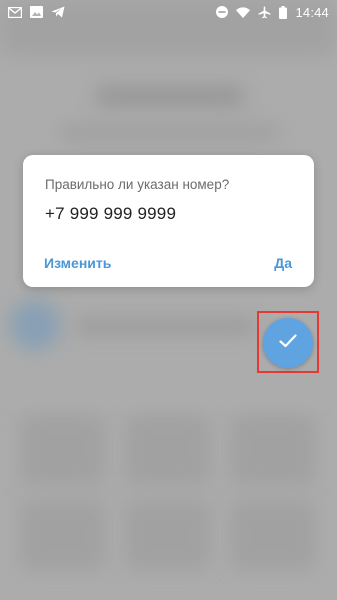 Image resolution: width=337 pixels, height=600 pixels. What do you see at coordinates (15, 12) in the screenshot?
I see `gmail-icon` at bounding box center [15, 12].